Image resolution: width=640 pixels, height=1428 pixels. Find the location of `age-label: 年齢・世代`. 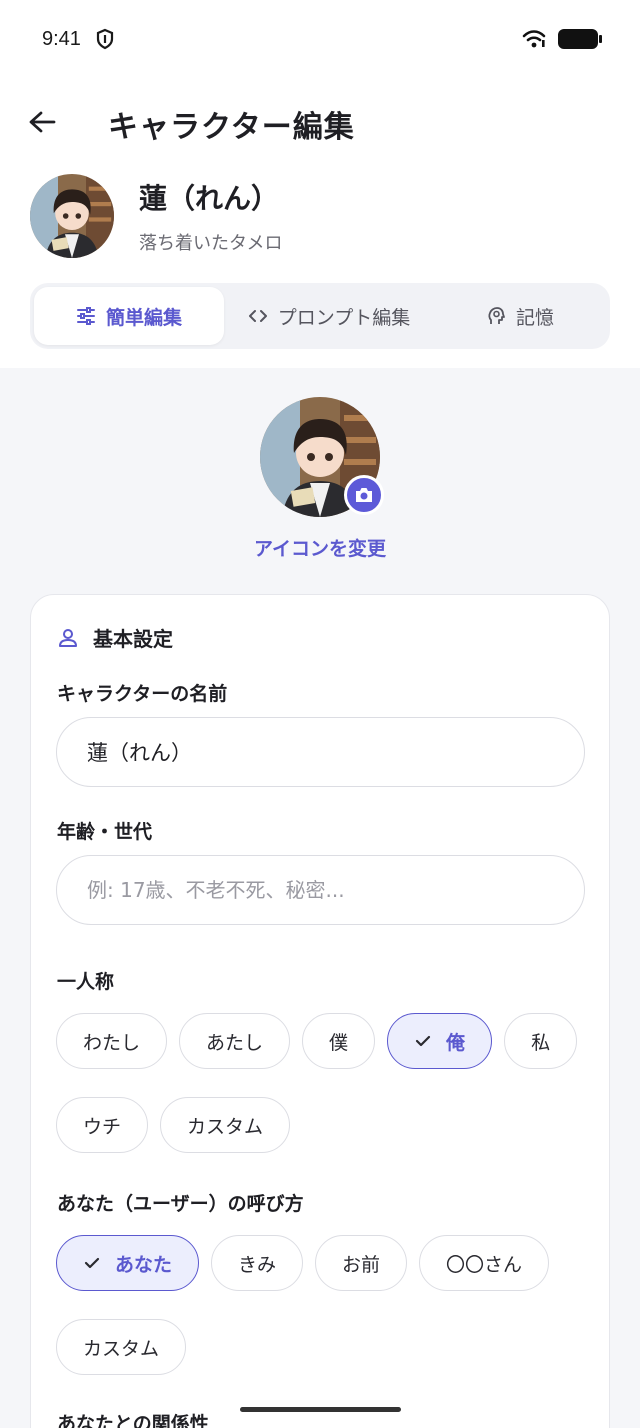

age-label: 年齢・世代 is located at coordinates (105, 832).